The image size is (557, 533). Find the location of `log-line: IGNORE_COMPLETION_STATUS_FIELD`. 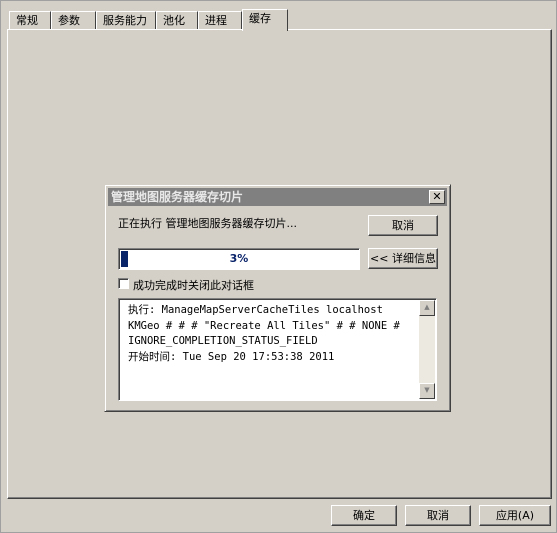

log-line: IGNORE_COMPLETION_STATUS_FIELD is located at coordinates (223, 341).